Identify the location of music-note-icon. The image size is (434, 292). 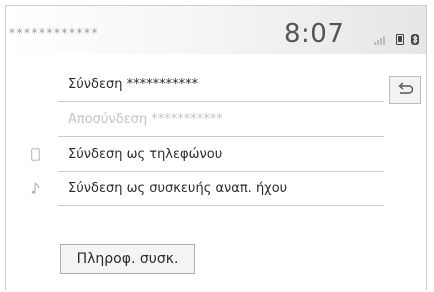
(35, 188).